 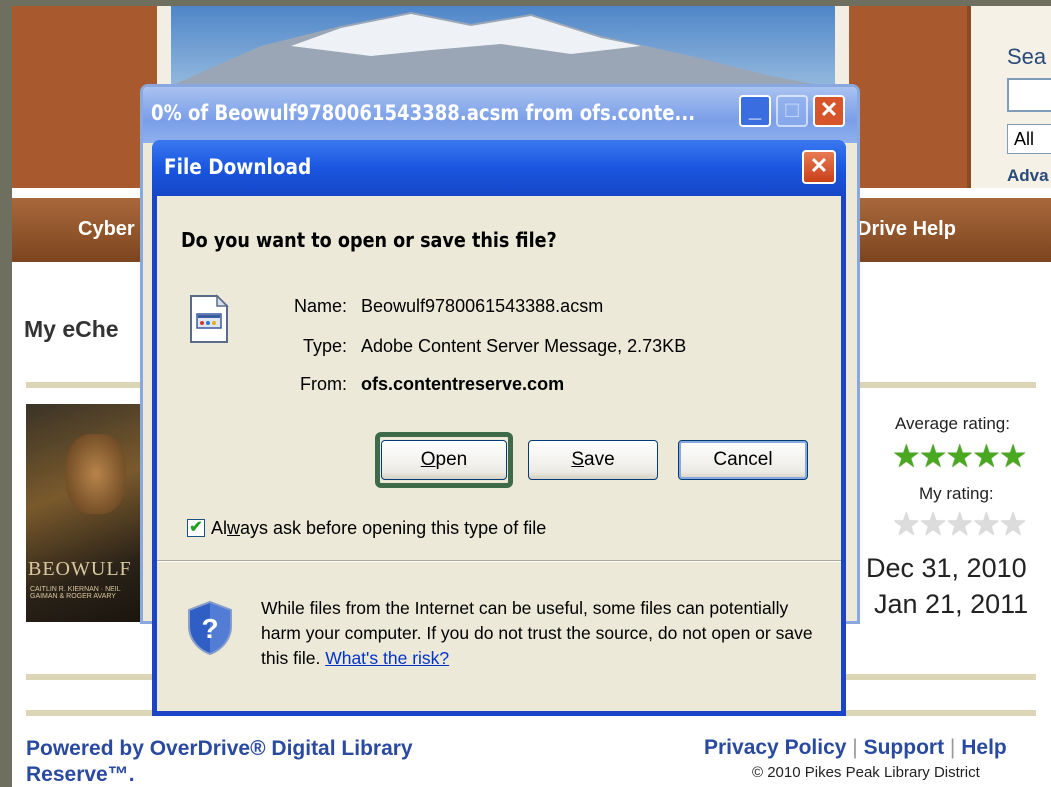 What do you see at coordinates (946, 568) in the screenshot?
I see `checkout-date: Dec 31, 2010` at bounding box center [946, 568].